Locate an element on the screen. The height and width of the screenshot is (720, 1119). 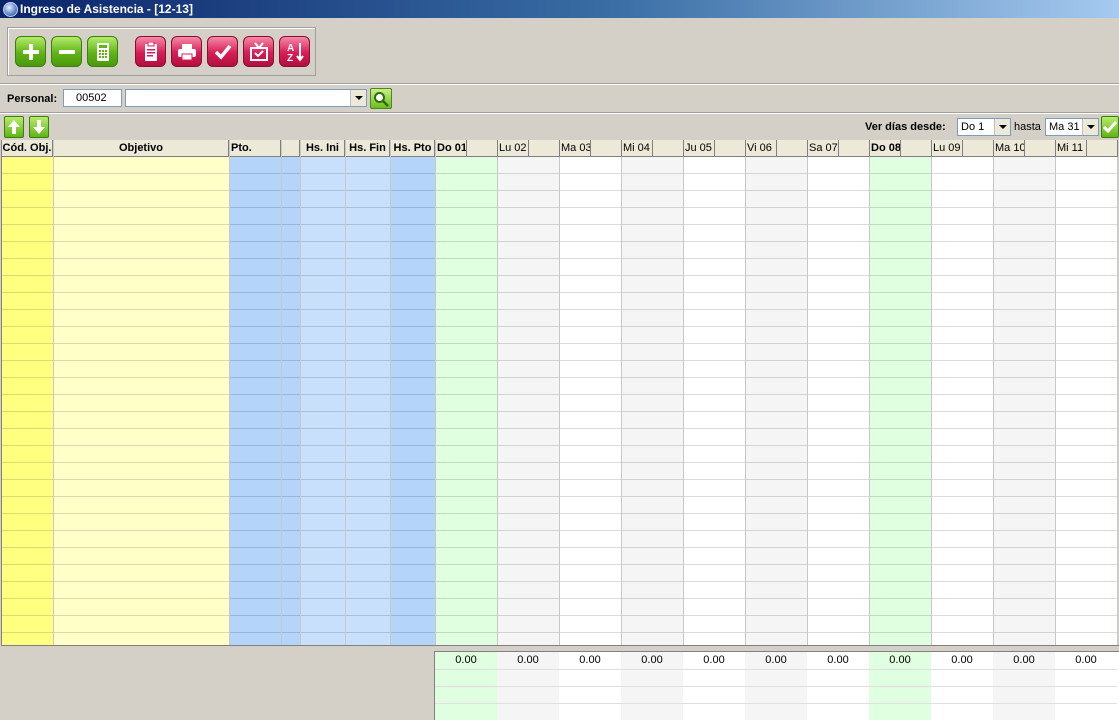
range-to-value: Ma 31 is located at coordinates (1064, 127).